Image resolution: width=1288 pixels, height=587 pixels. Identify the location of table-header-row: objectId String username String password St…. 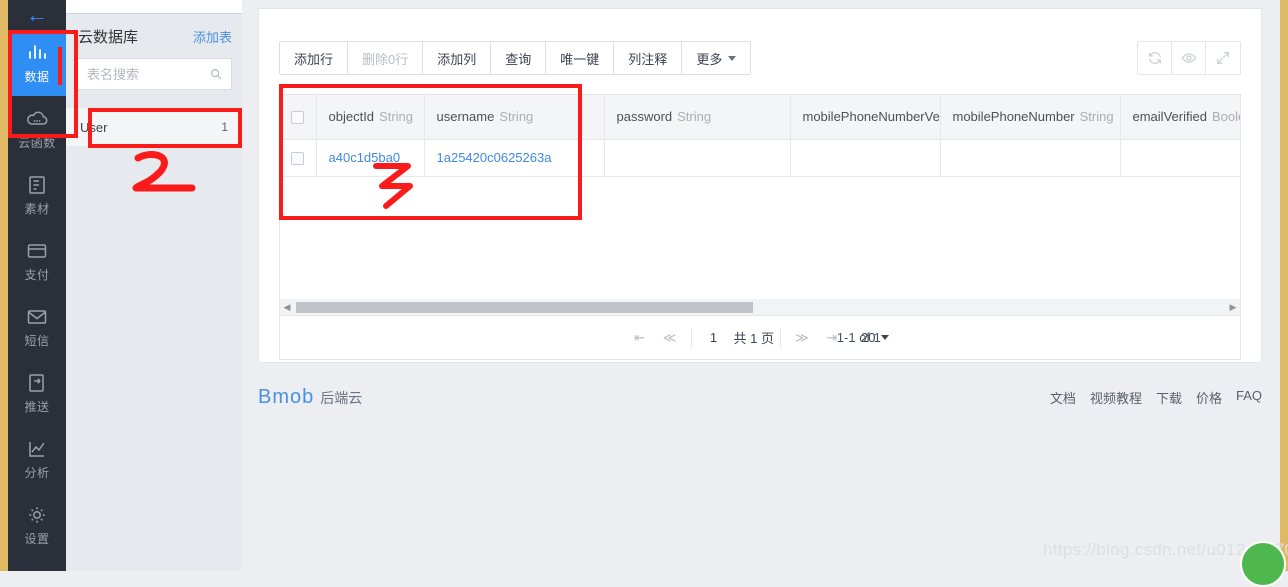
(760, 117).